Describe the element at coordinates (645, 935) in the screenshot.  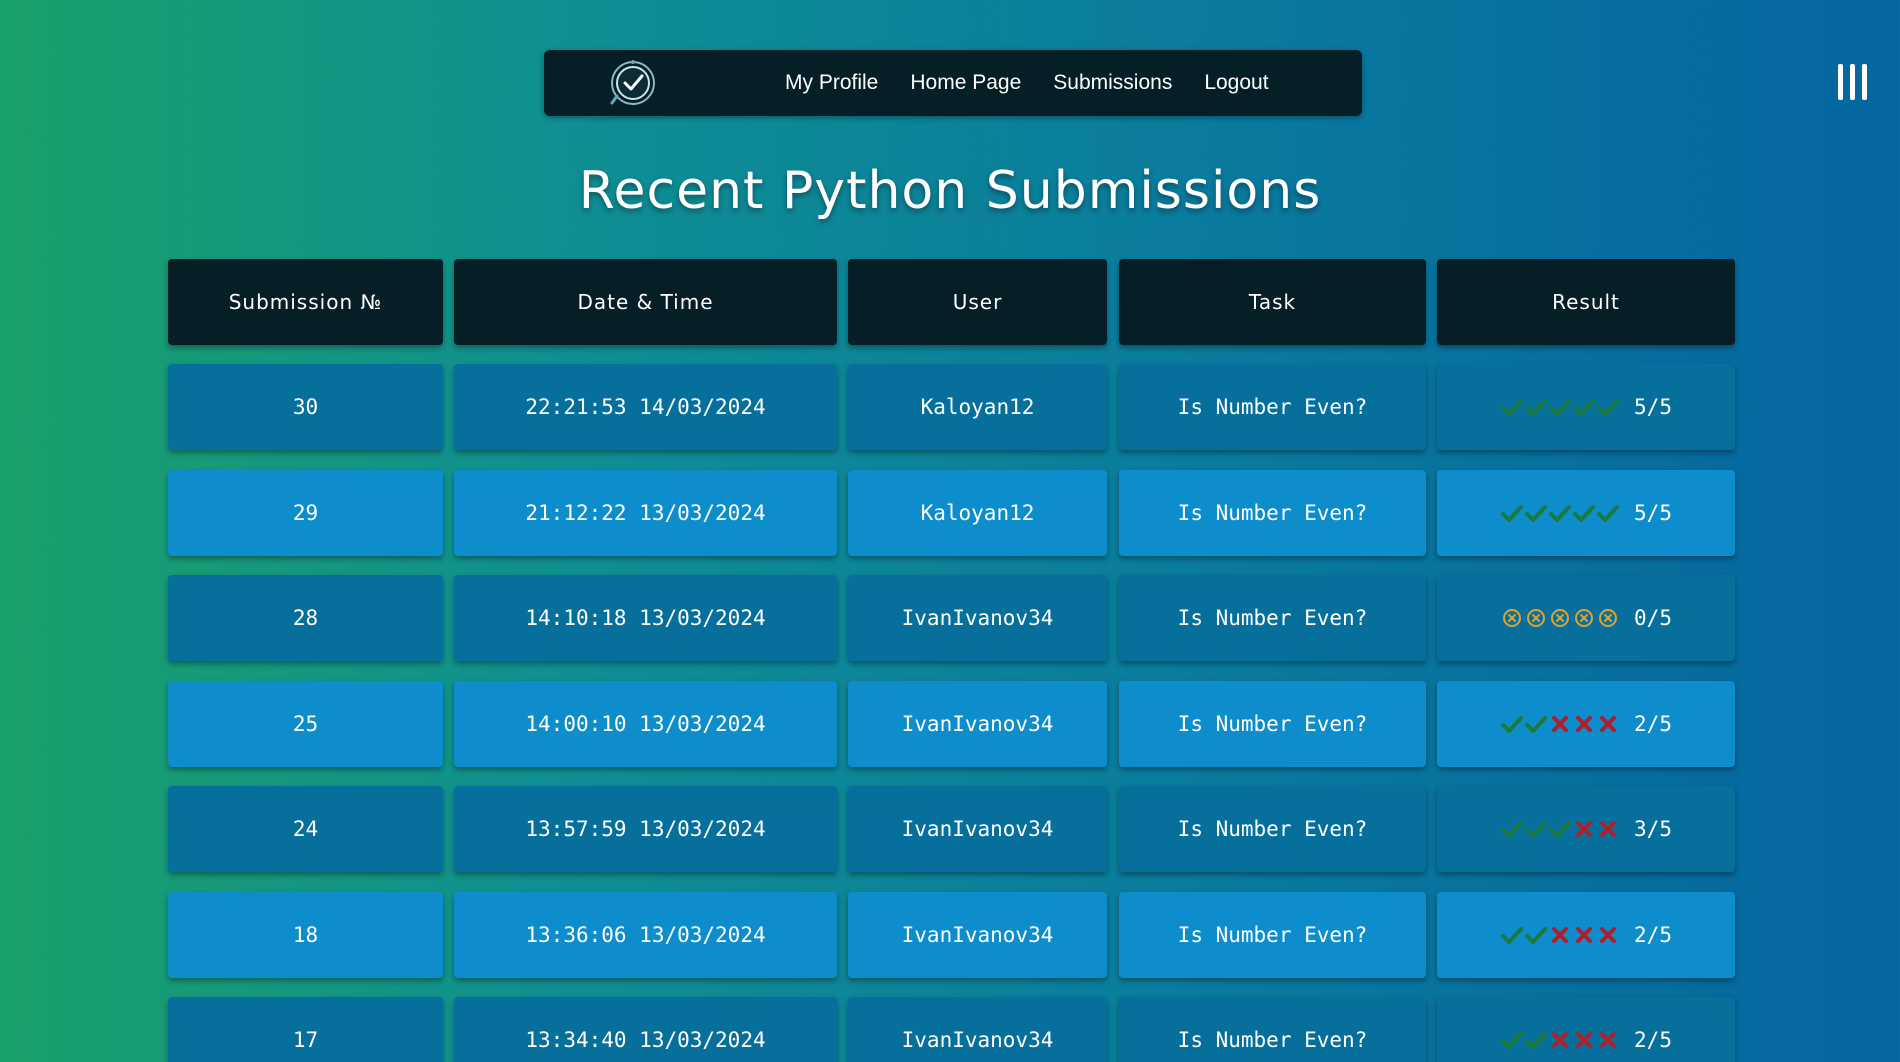
I see `cell-date-time: 13:36:06 13/03/2024` at that location.